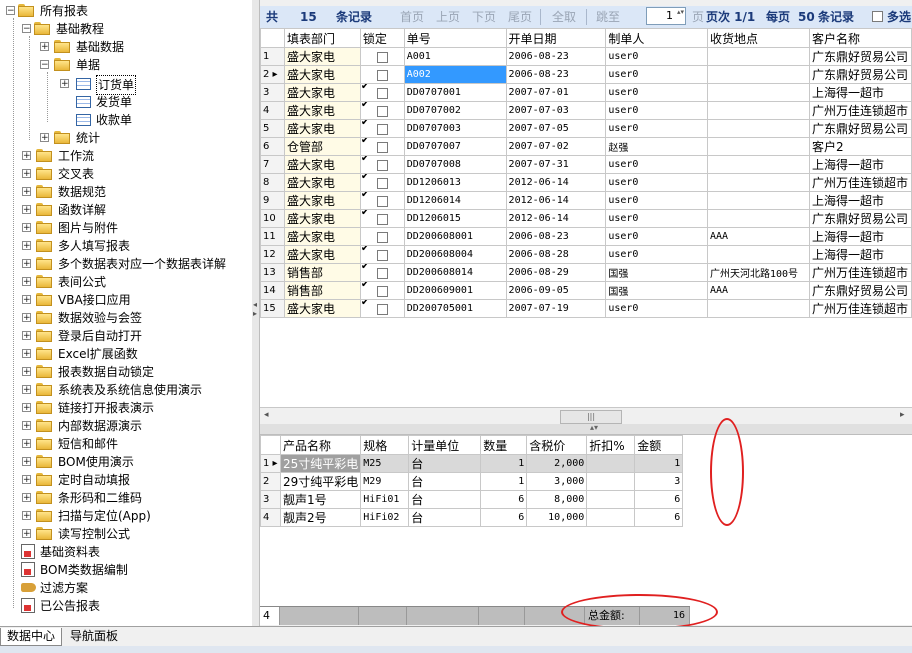 The image size is (912, 653). I want to click on cell-qty: 1, so click(504, 481).